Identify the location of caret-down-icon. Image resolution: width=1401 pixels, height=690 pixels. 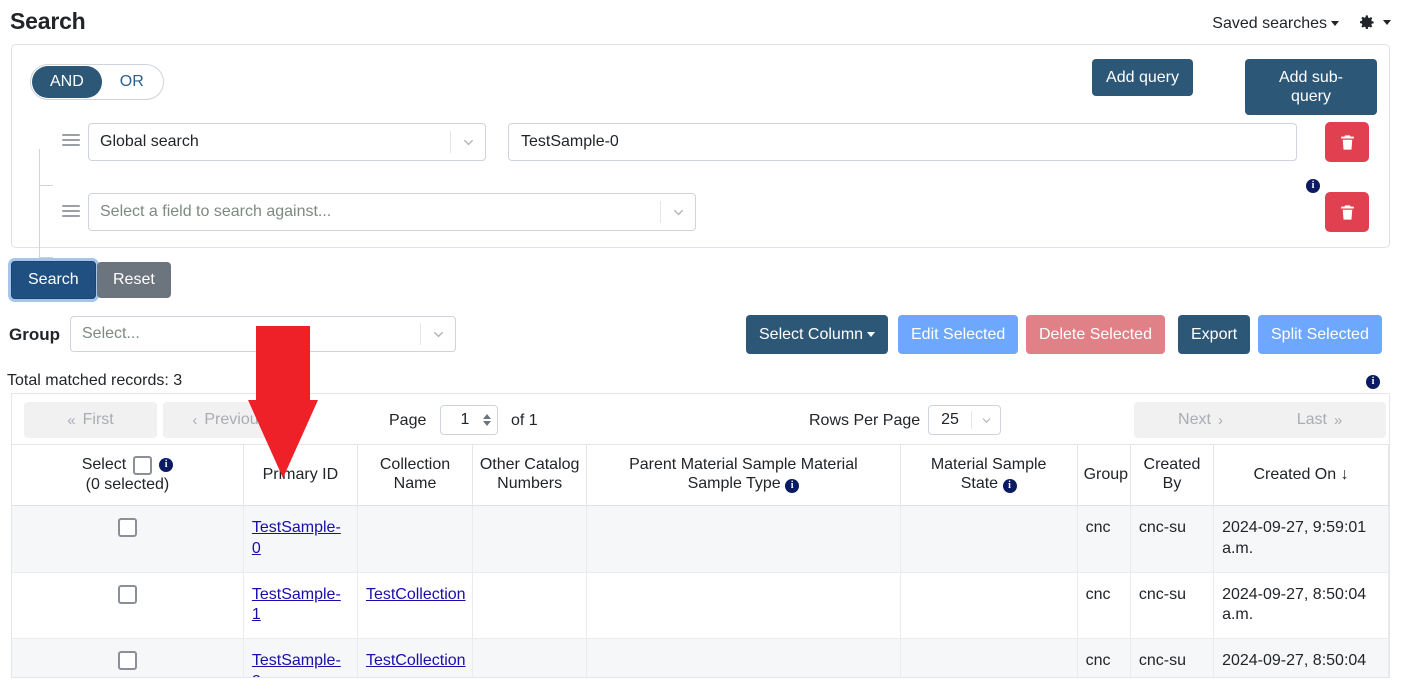
(871, 334).